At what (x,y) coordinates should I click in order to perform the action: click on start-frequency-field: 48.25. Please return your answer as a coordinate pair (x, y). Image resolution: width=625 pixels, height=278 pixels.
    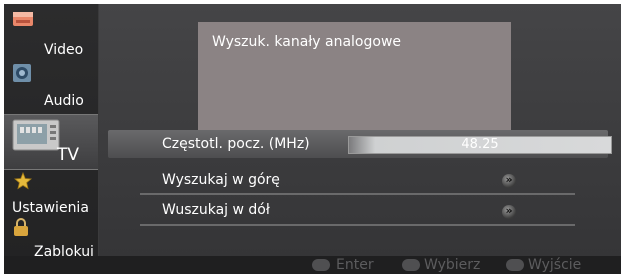
    Looking at the image, I should click on (480, 145).